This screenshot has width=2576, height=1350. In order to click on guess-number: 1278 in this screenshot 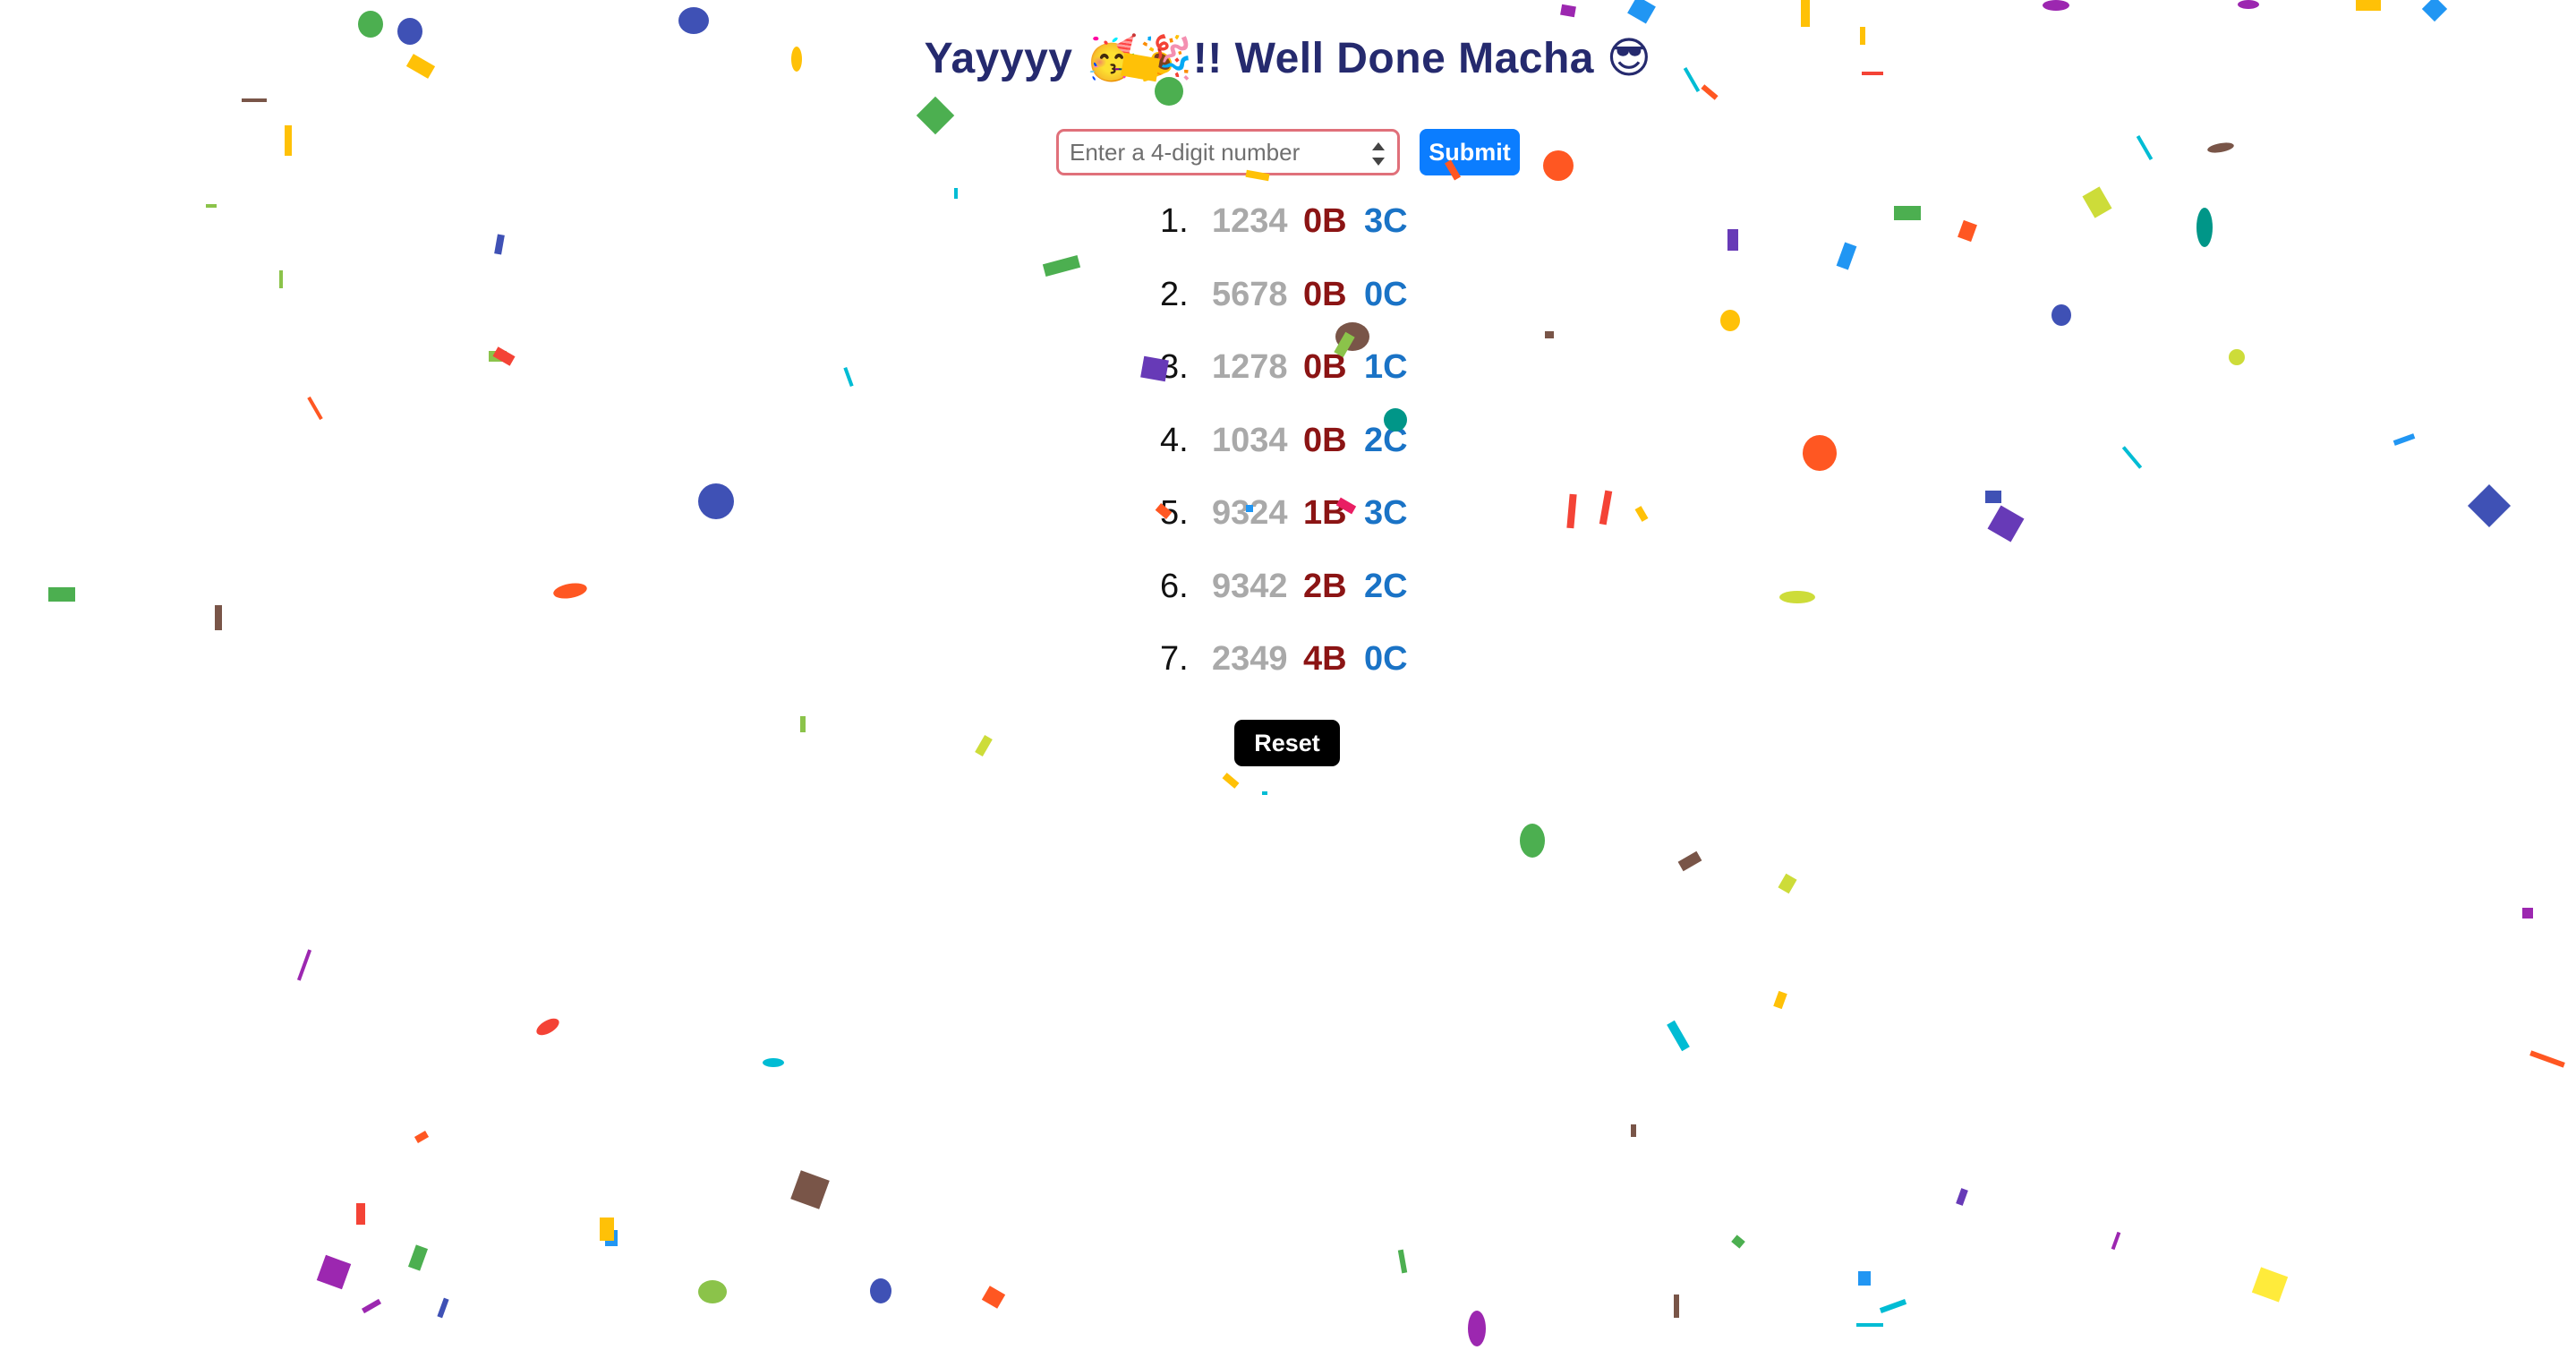, I will do `click(1250, 367)`.